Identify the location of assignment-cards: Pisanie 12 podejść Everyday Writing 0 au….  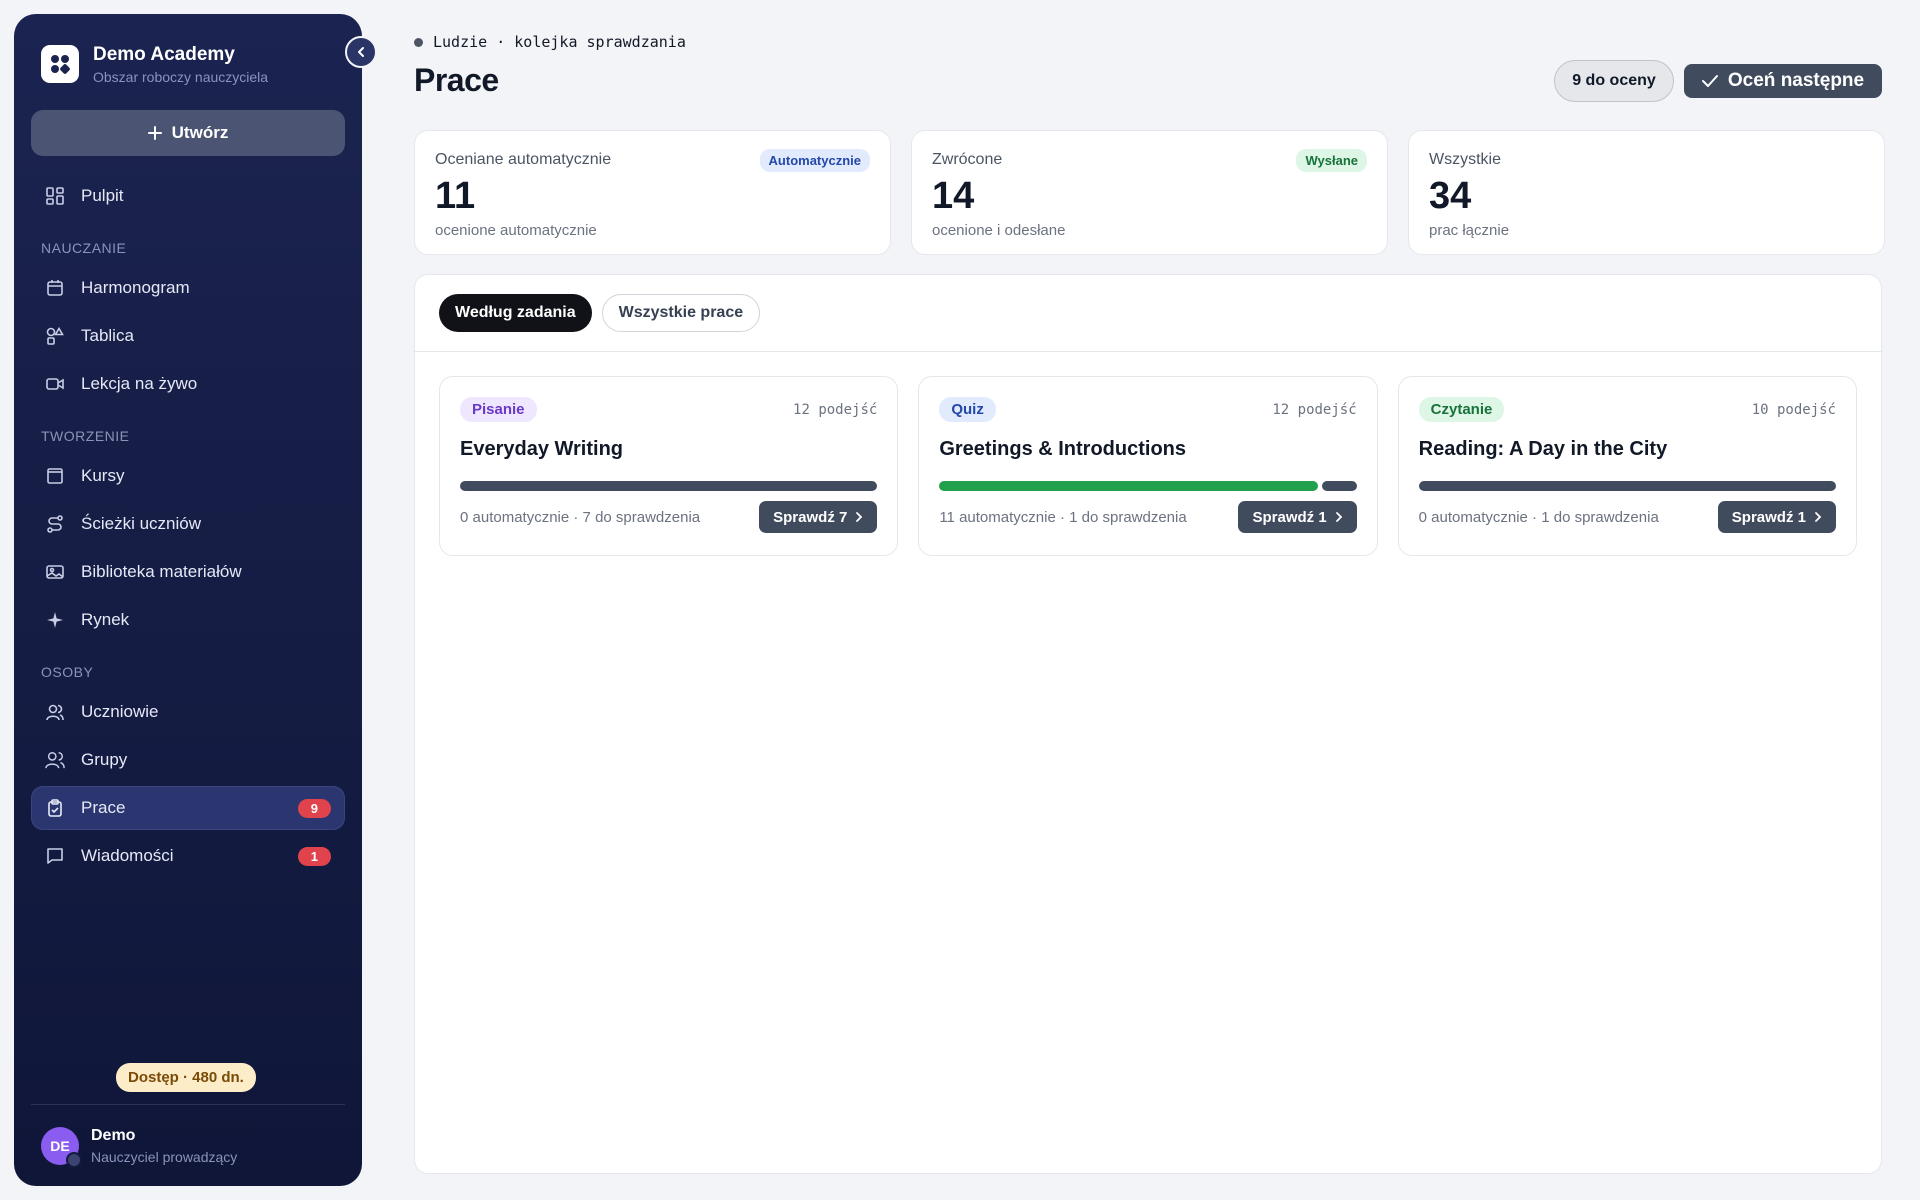
(1148, 454).